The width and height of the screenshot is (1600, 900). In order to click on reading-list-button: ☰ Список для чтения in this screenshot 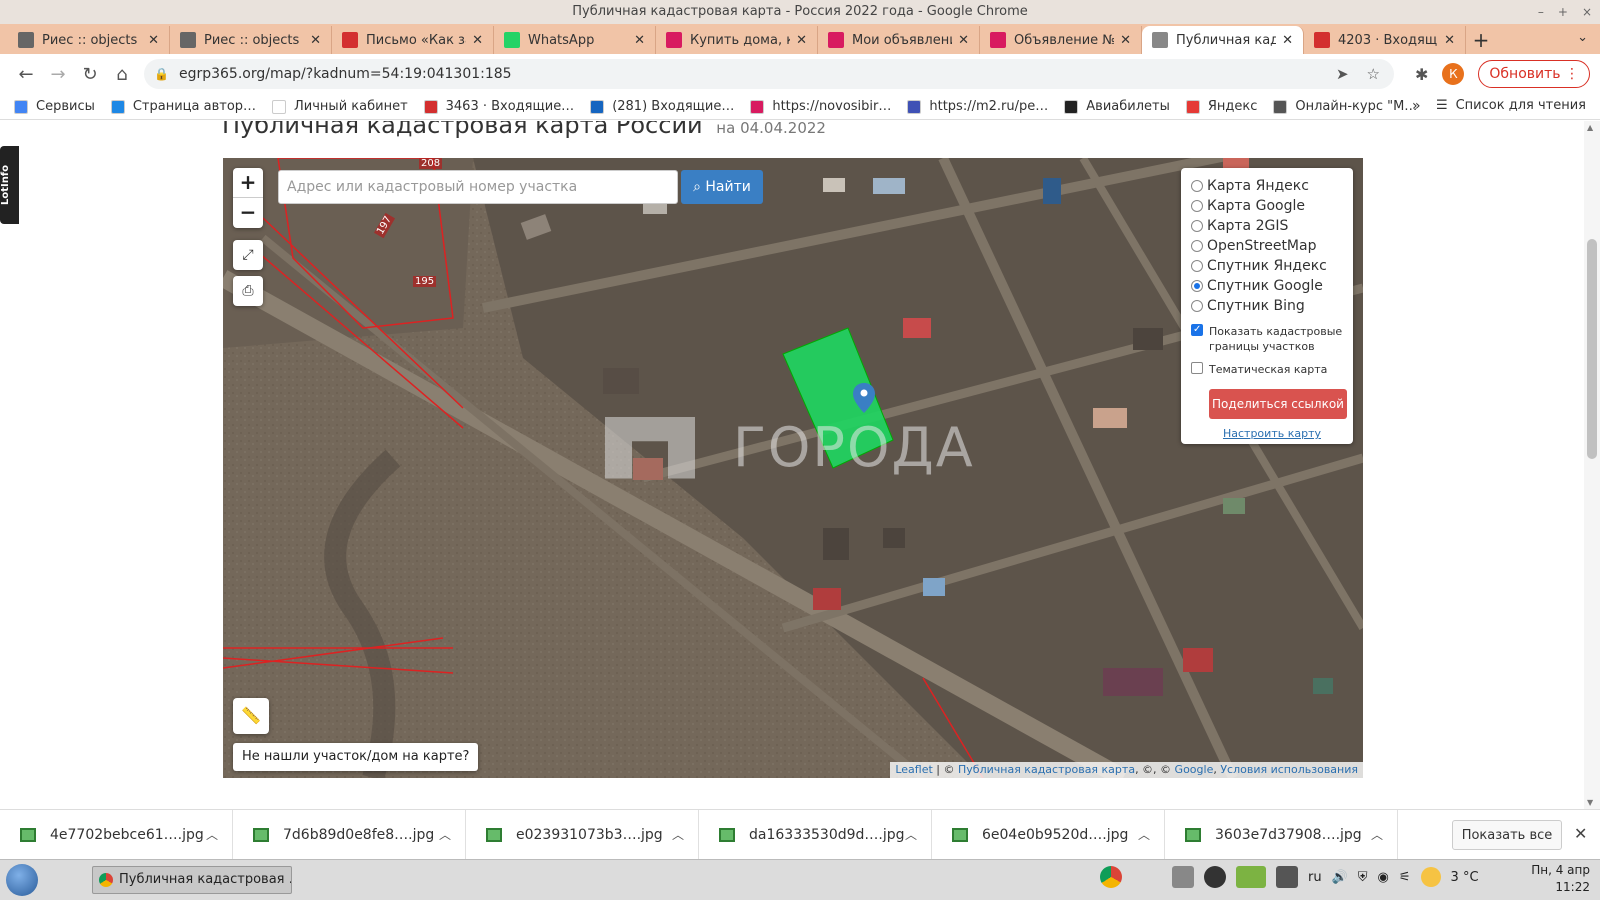, I will do `click(1511, 105)`.